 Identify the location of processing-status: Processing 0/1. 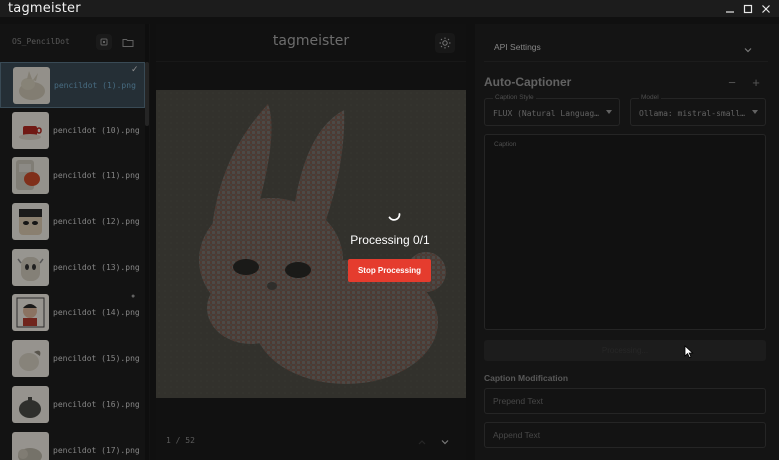
(390, 240).